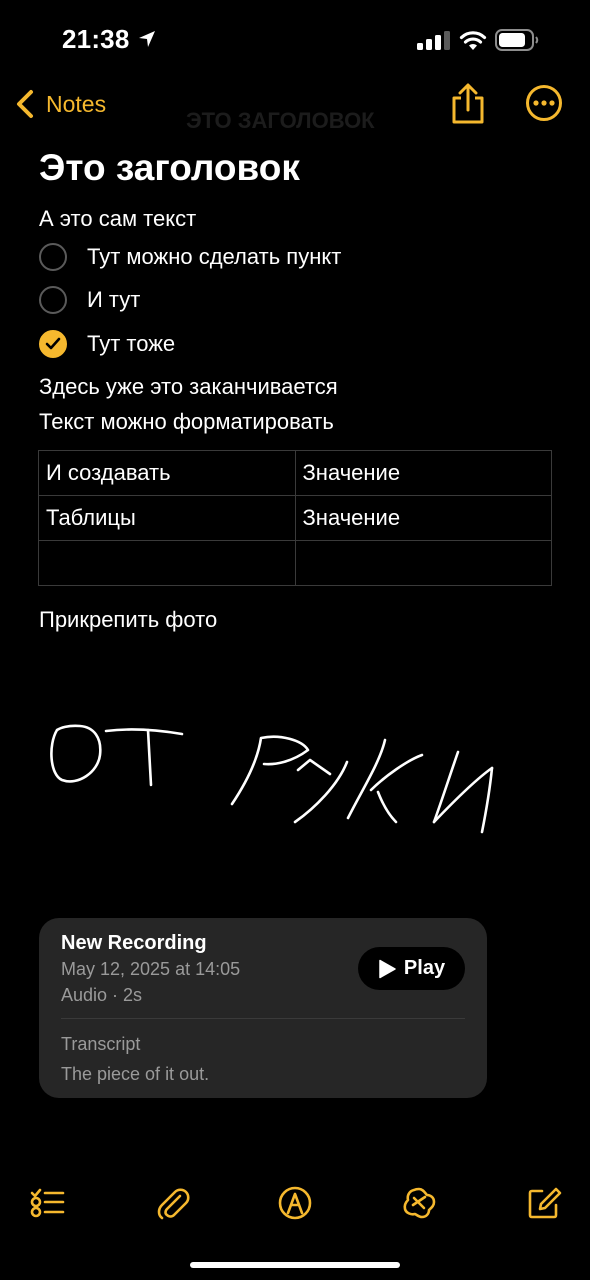  I want to click on recording-date: May 12, 2025 at 14:05, so click(151, 969).